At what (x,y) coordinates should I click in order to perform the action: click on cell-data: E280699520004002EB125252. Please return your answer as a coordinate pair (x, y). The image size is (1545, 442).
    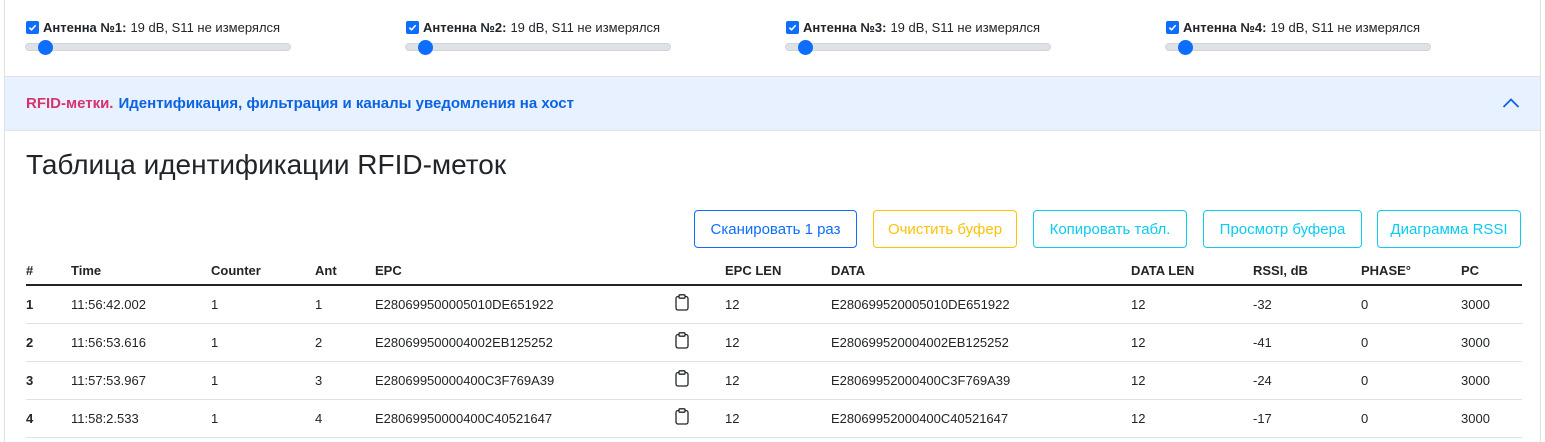
    Looking at the image, I should click on (971, 342).